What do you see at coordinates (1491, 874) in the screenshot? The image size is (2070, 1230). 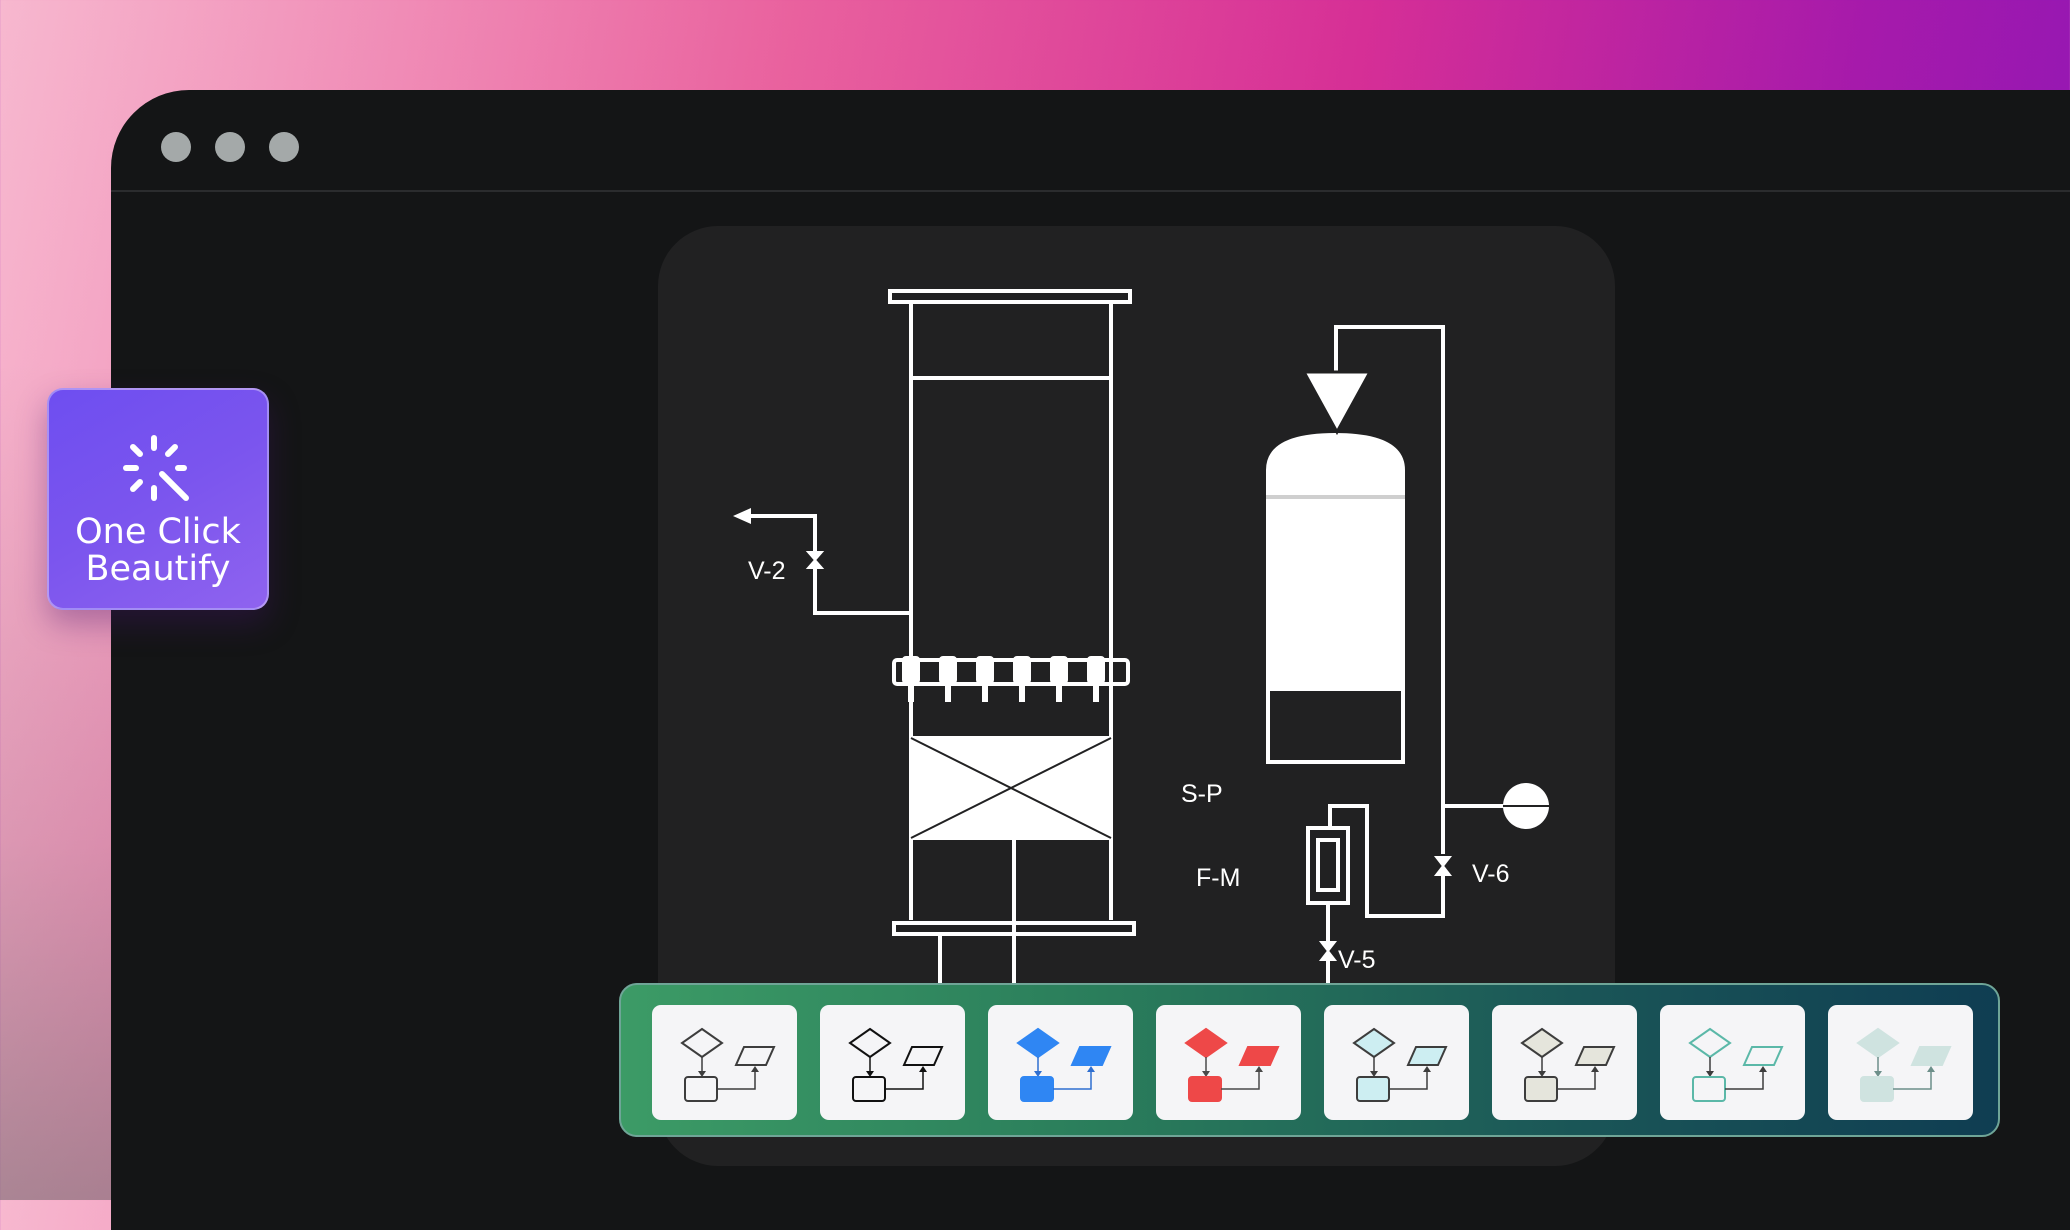 I see `label-v6: V-6` at bounding box center [1491, 874].